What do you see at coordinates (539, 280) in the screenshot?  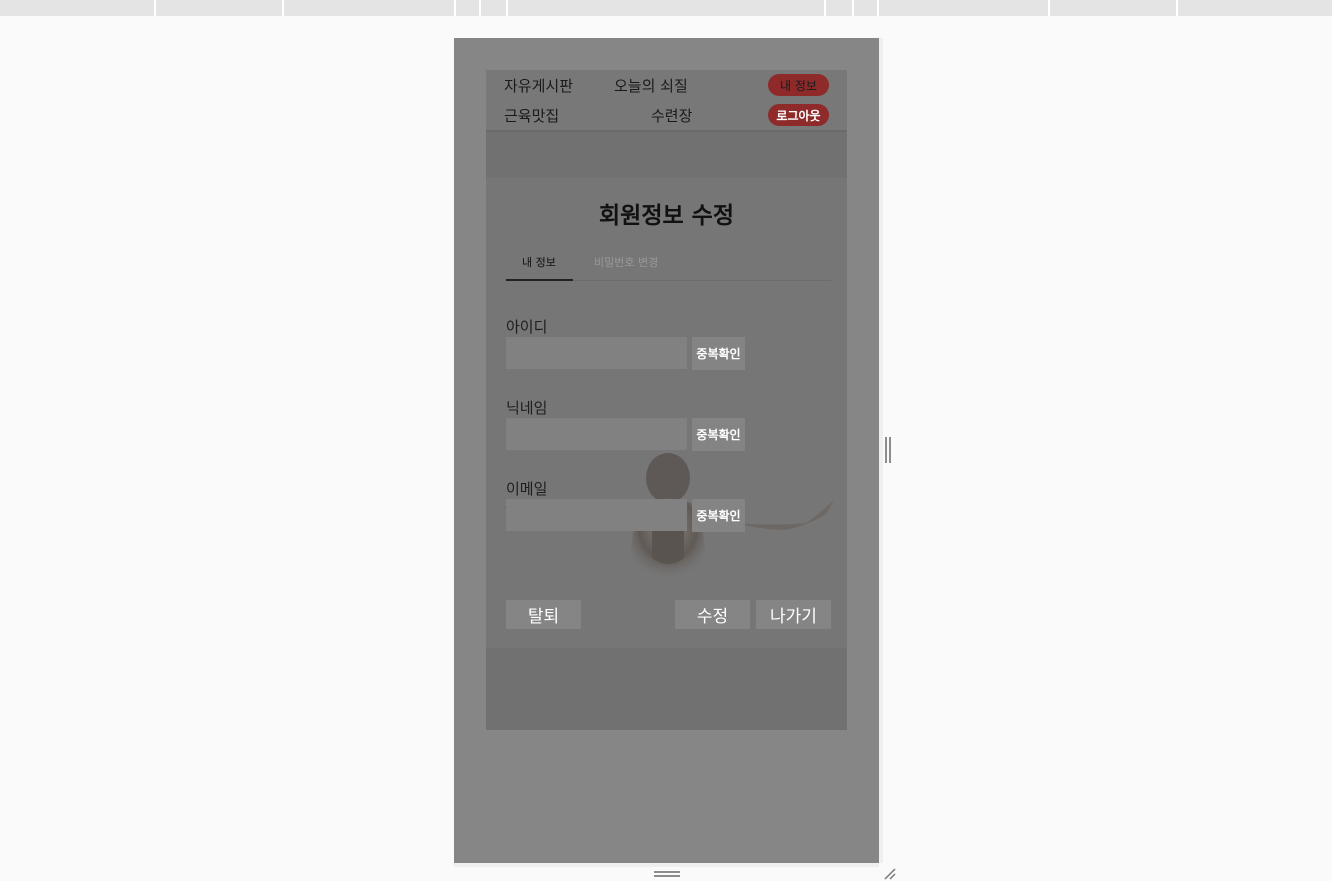 I see `active-tab-indicator` at bounding box center [539, 280].